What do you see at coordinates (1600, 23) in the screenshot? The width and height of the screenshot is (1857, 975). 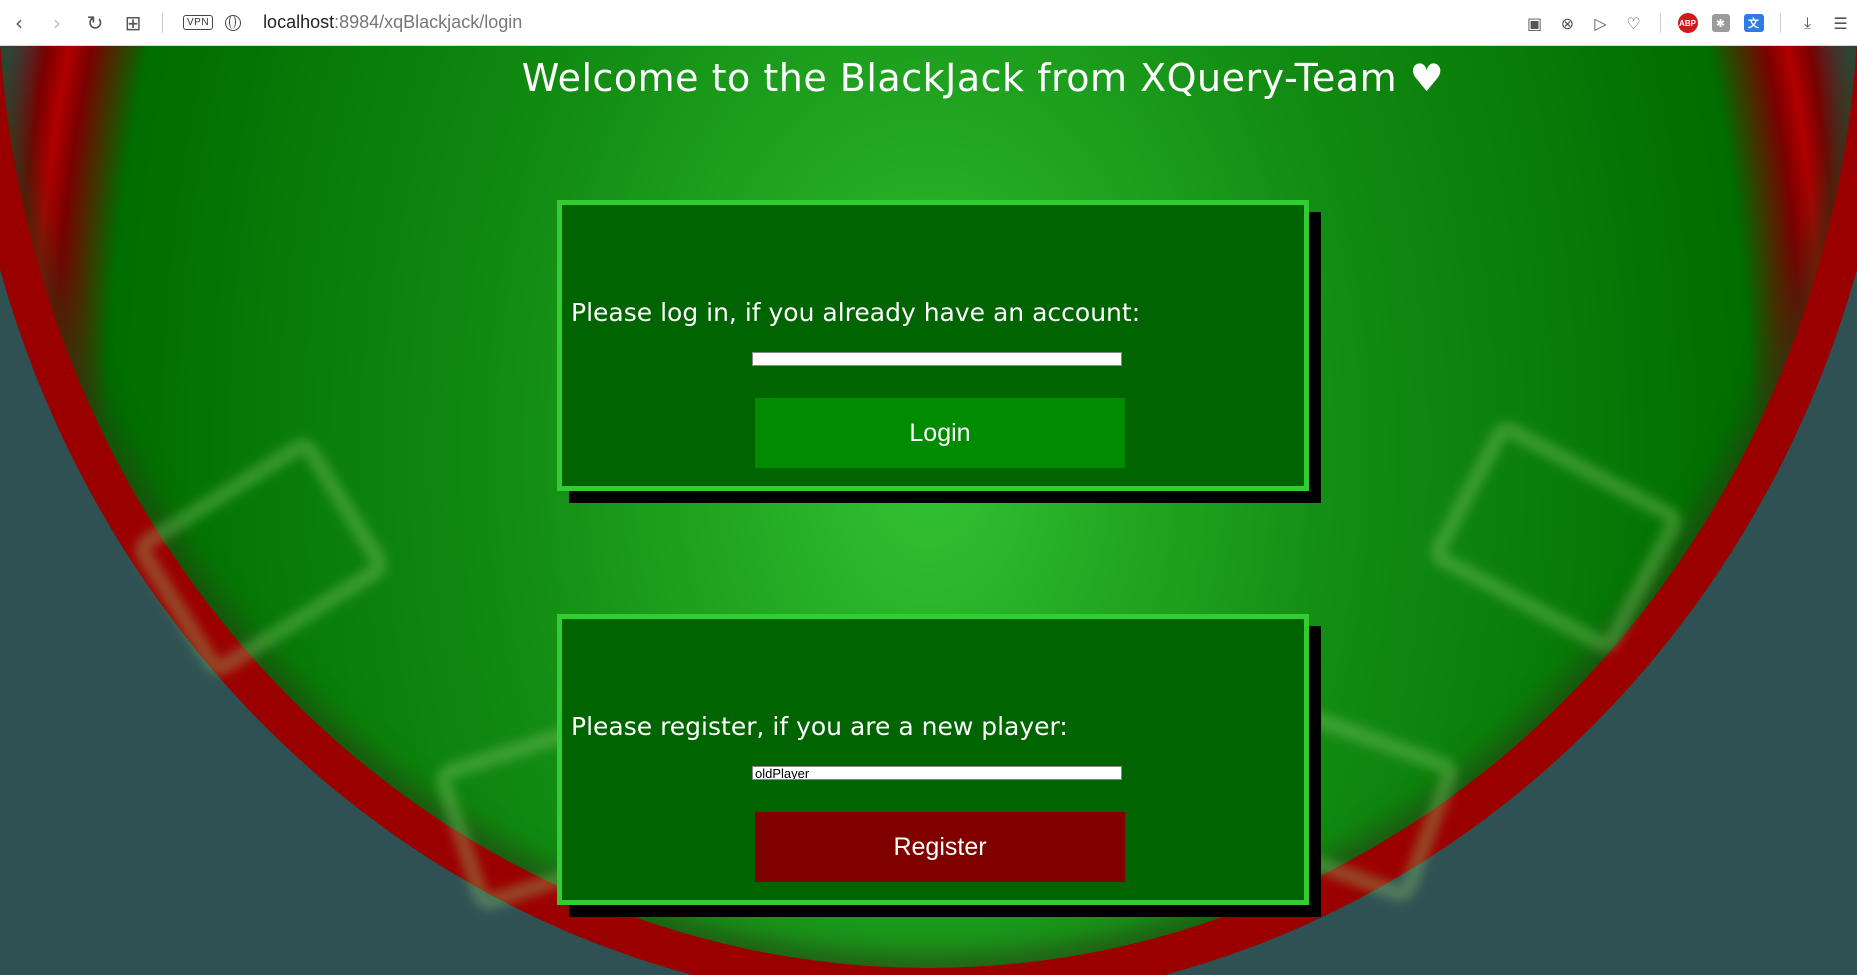 I see `send-icon: ▷` at bounding box center [1600, 23].